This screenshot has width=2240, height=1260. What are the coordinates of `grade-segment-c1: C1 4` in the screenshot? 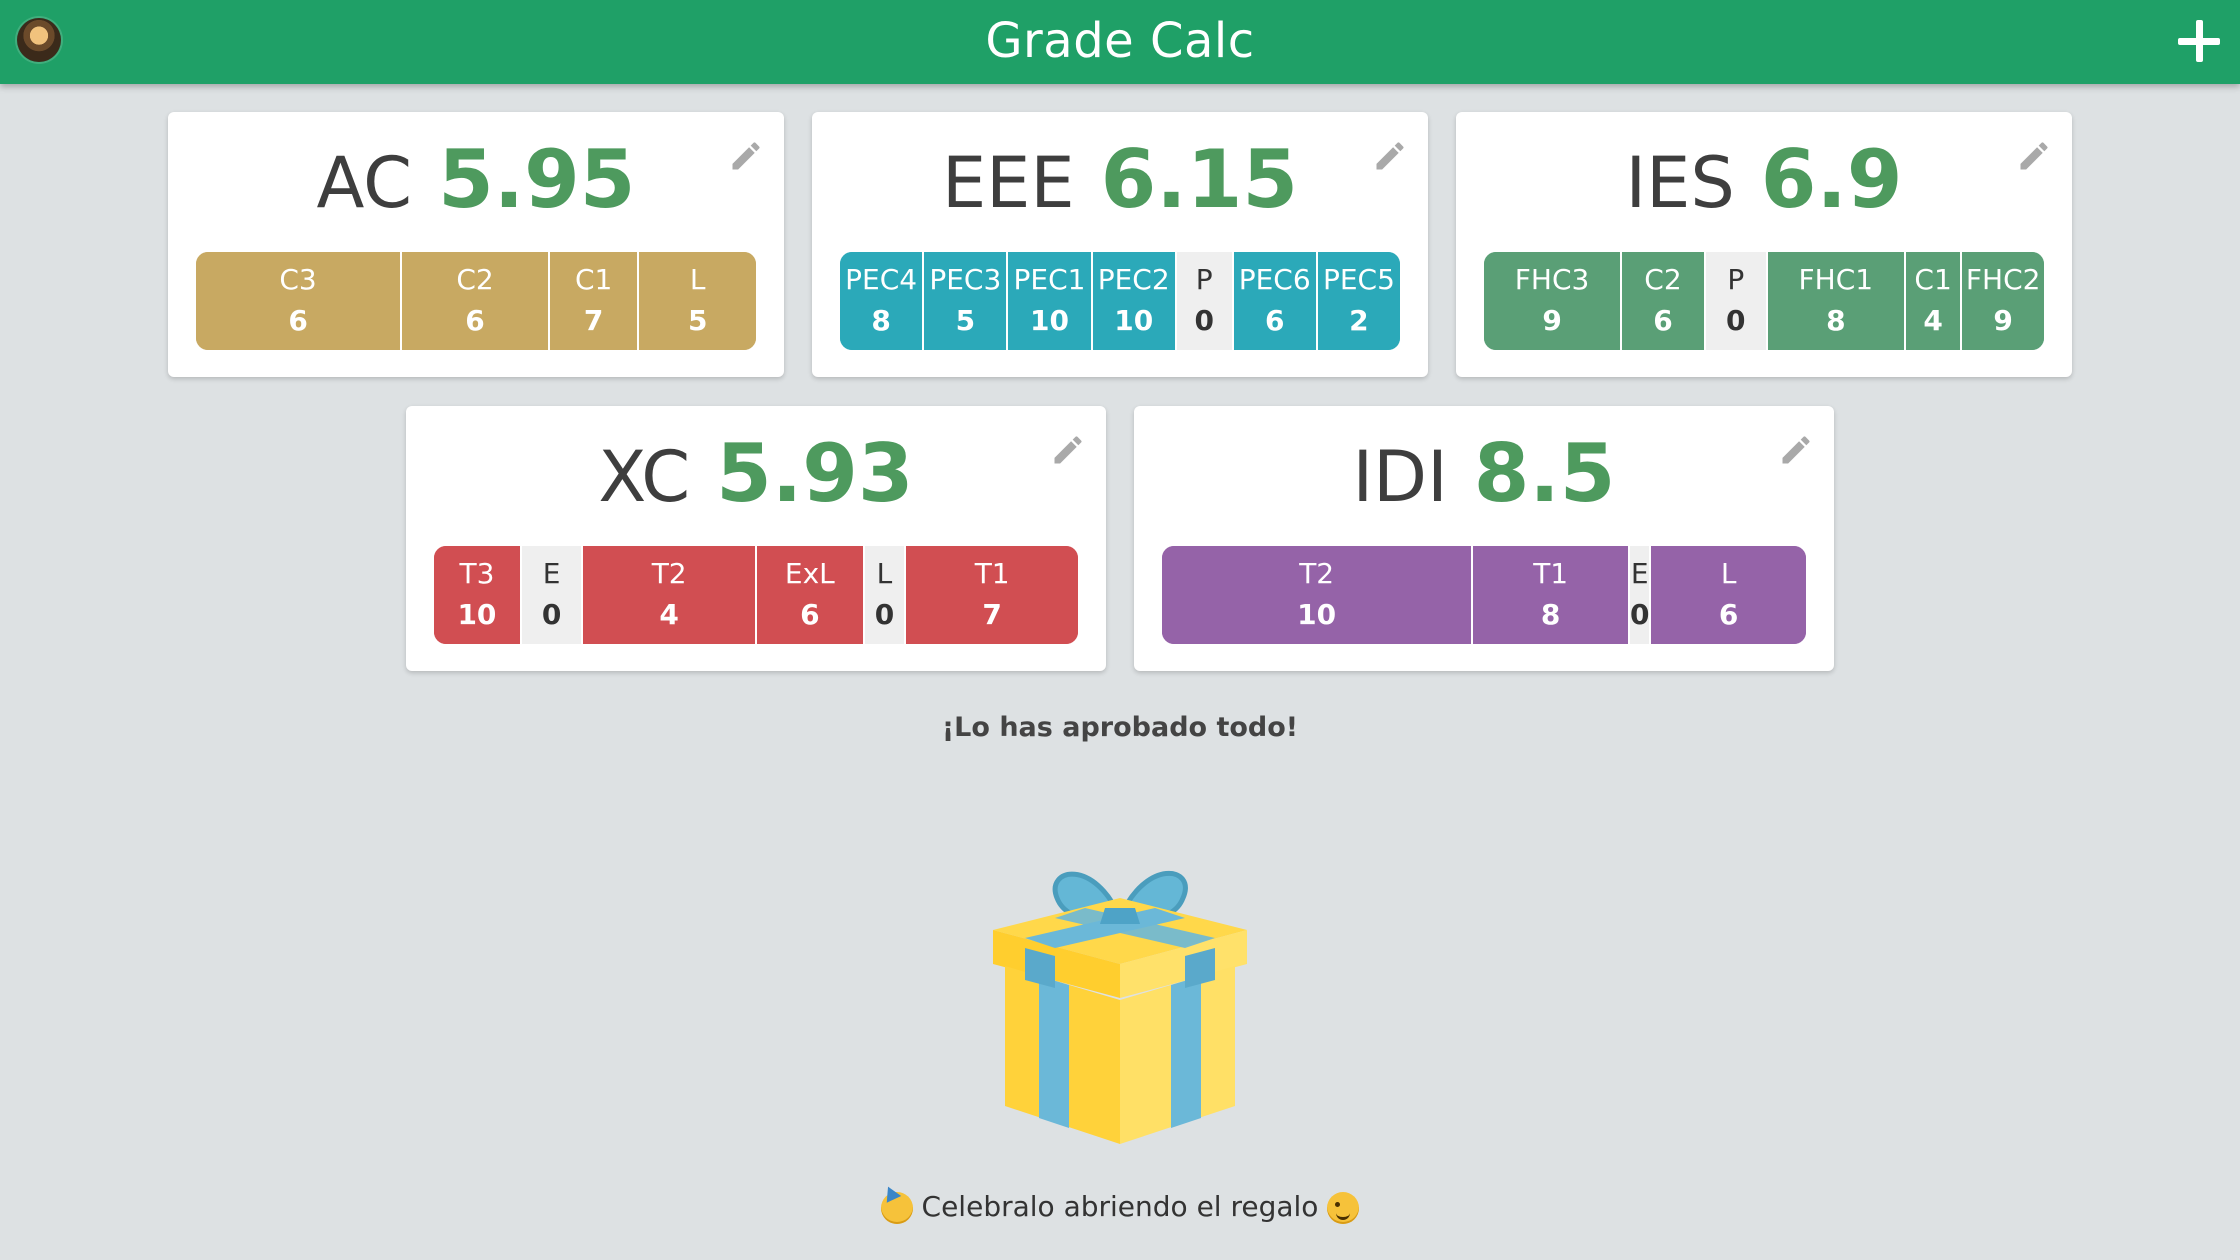 It's located at (1934, 301).